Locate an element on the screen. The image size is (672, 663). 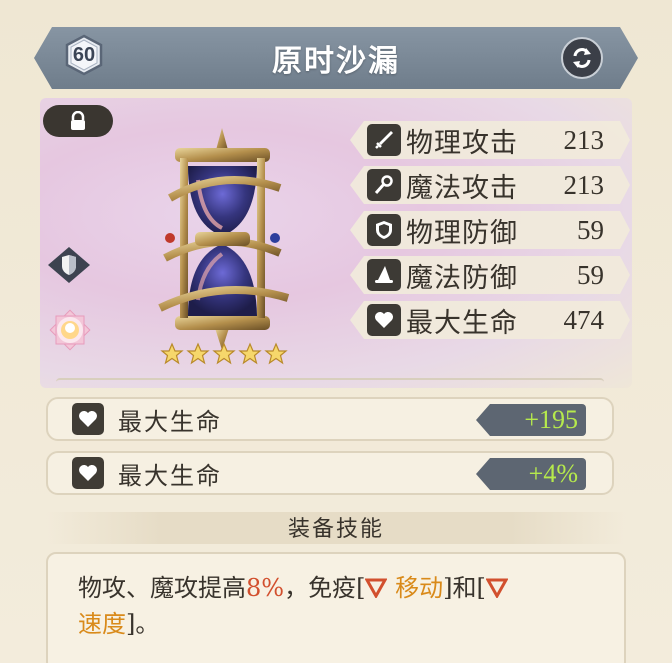
lock-icon is located at coordinates (78, 120).